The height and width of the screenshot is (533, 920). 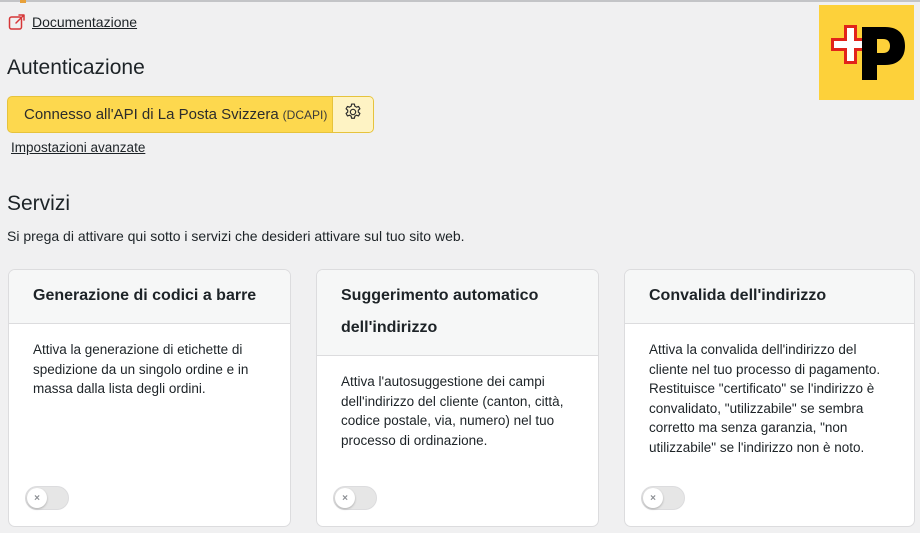 I want to click on documentation-link: Documentazione, so click(x=72, y=22).